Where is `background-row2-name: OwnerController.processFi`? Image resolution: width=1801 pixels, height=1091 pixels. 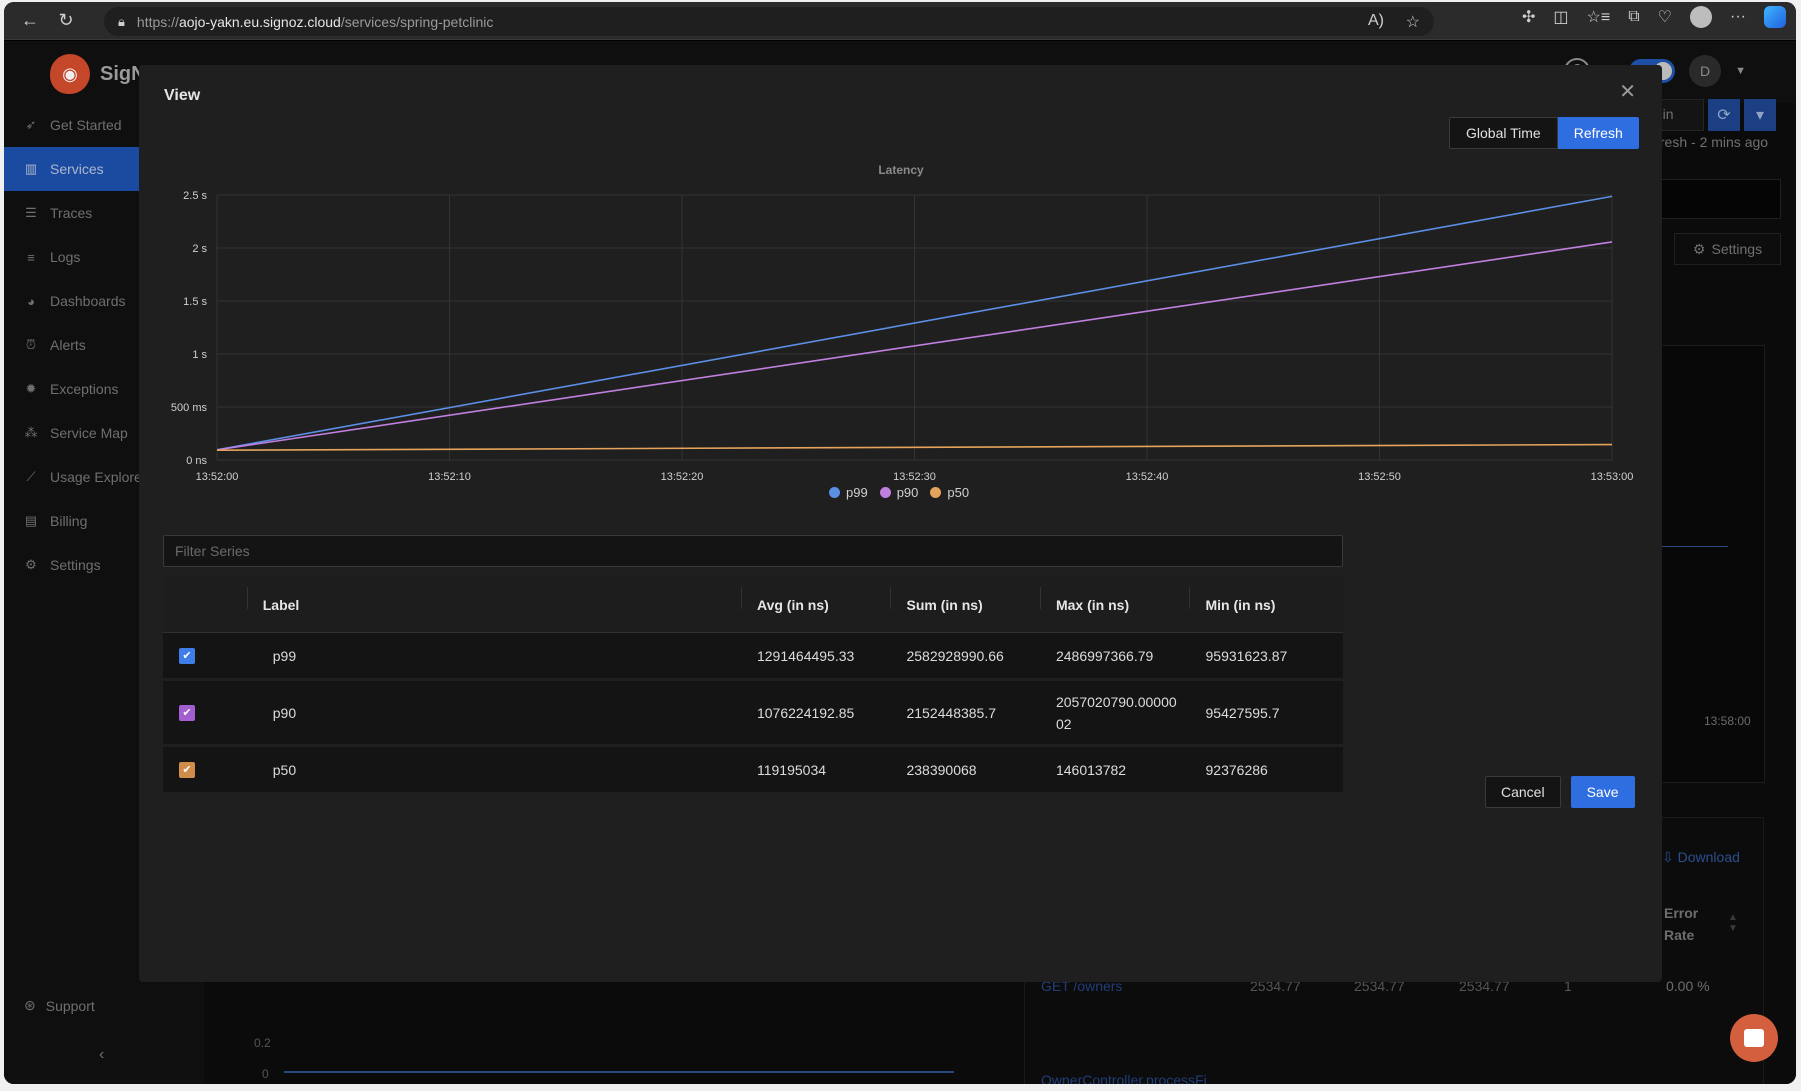
background-row2-name: OwnerController.processFi is located at coordinates (1124, 1078).